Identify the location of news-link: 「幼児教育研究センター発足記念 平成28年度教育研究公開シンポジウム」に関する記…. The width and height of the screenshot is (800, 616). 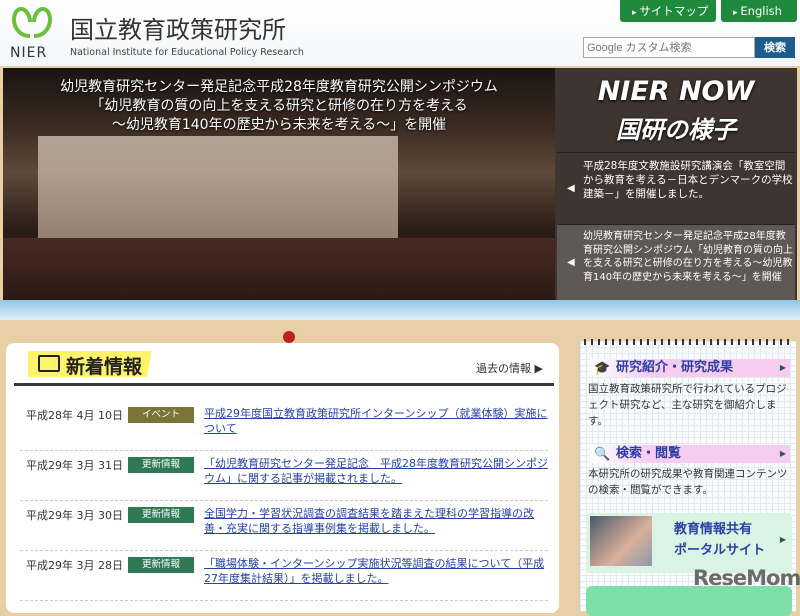
(376, 471).